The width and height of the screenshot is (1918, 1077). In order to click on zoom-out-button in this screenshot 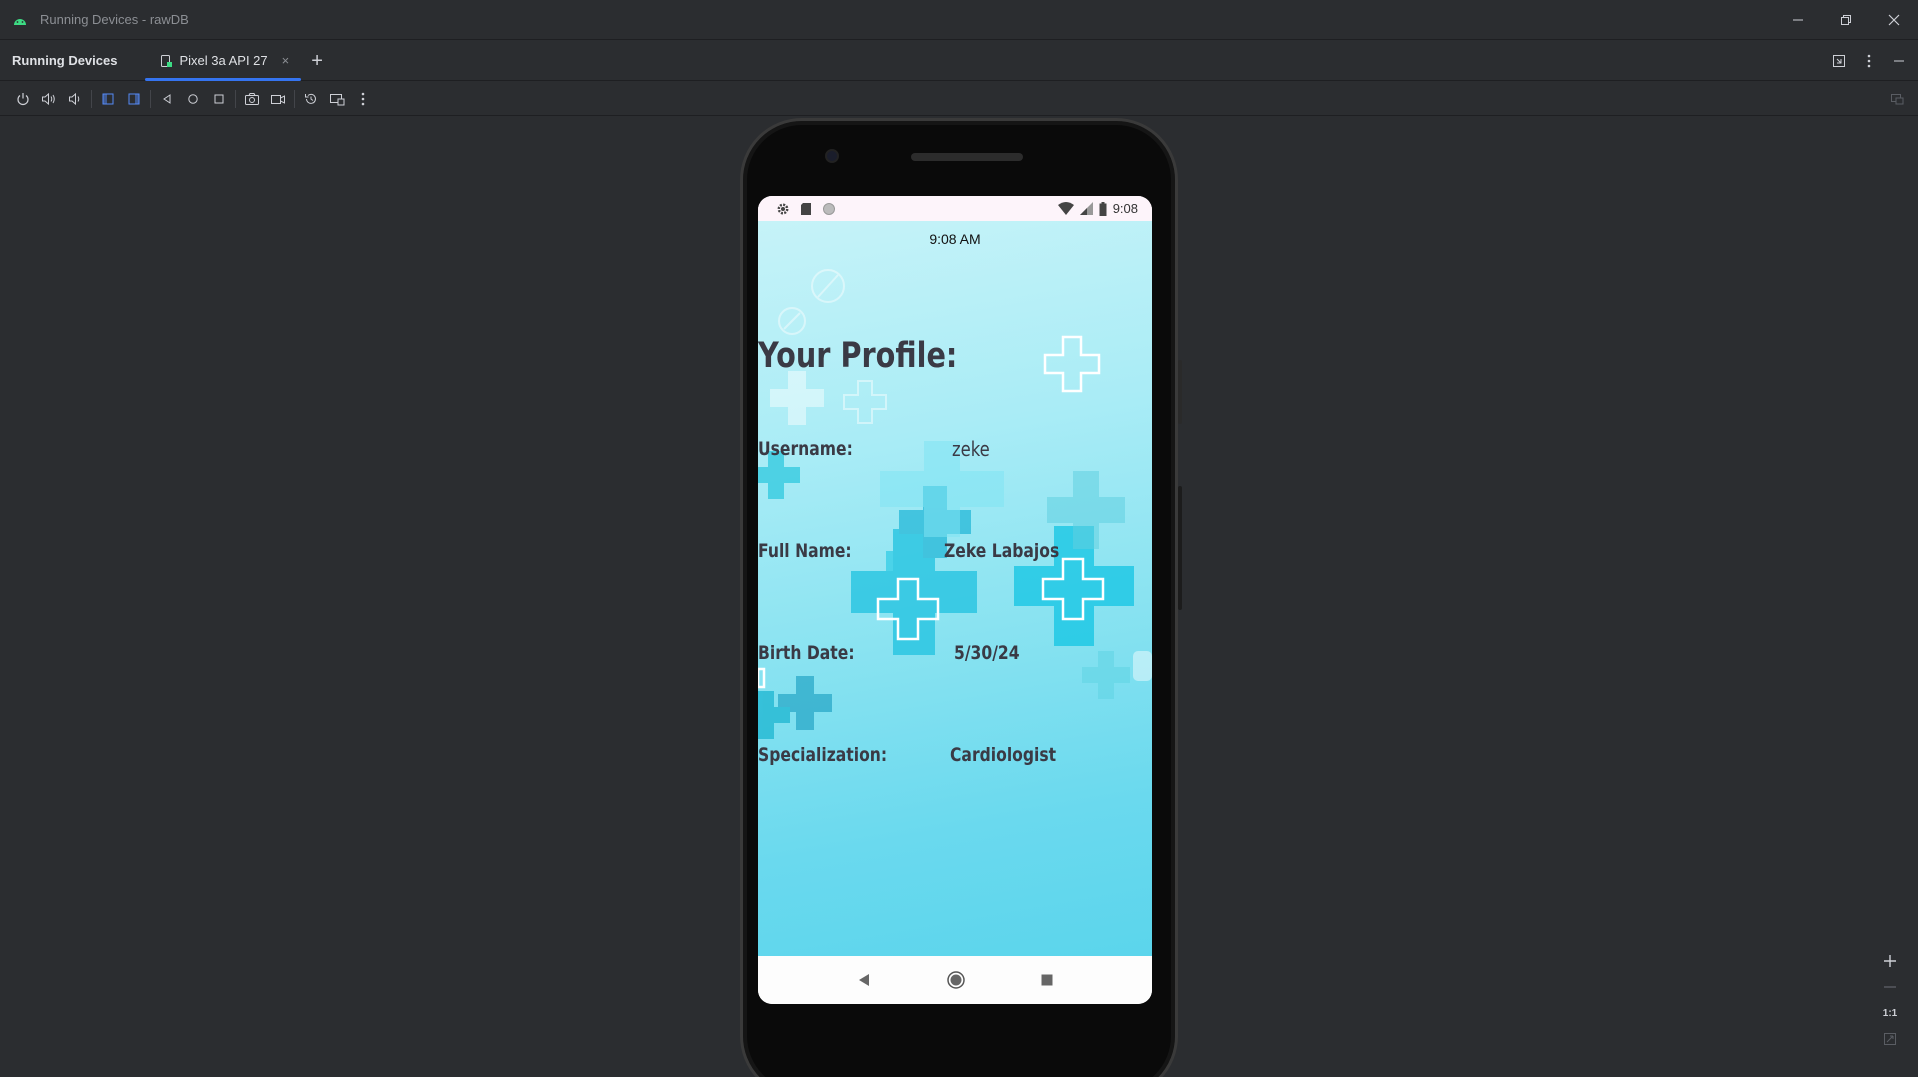, I will do `click(1890, 987)`.